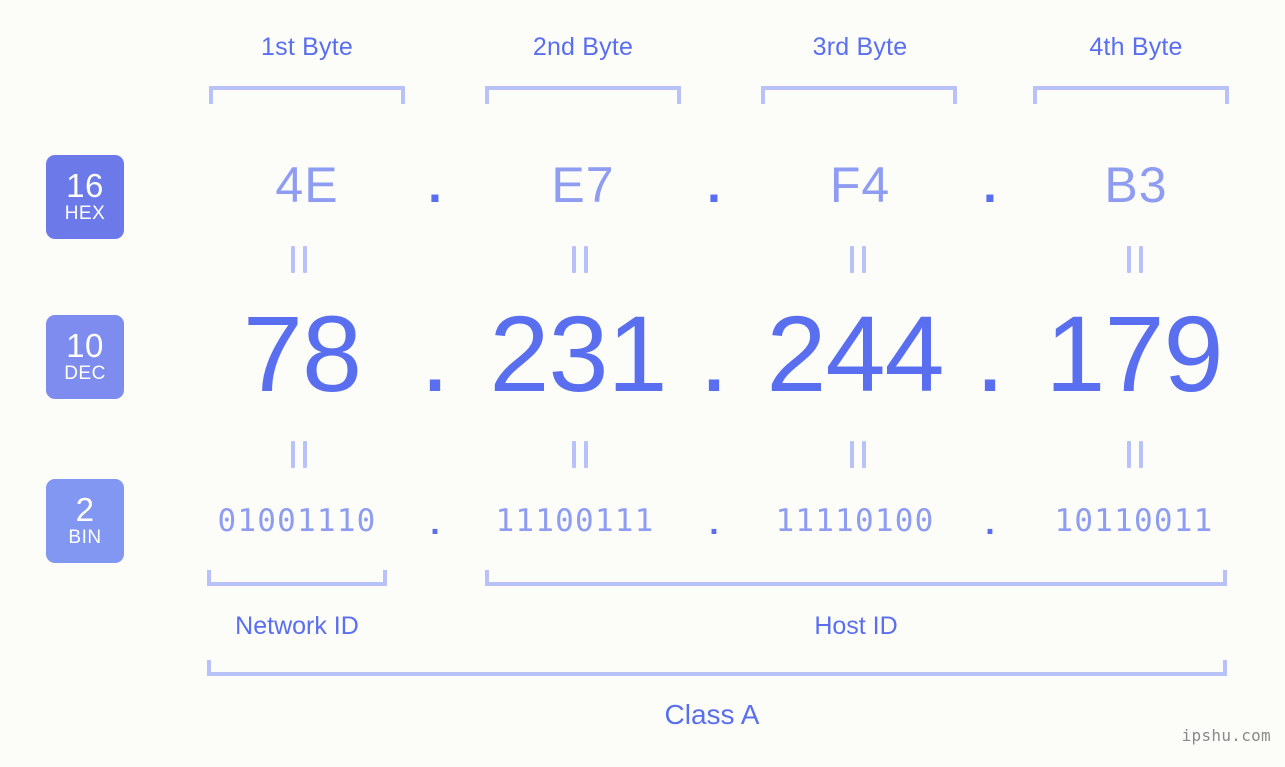 The width and height of the screenshot is (1285, 767). I want to click on radix-badge-hex: 16 HEX, so click(85, 197).